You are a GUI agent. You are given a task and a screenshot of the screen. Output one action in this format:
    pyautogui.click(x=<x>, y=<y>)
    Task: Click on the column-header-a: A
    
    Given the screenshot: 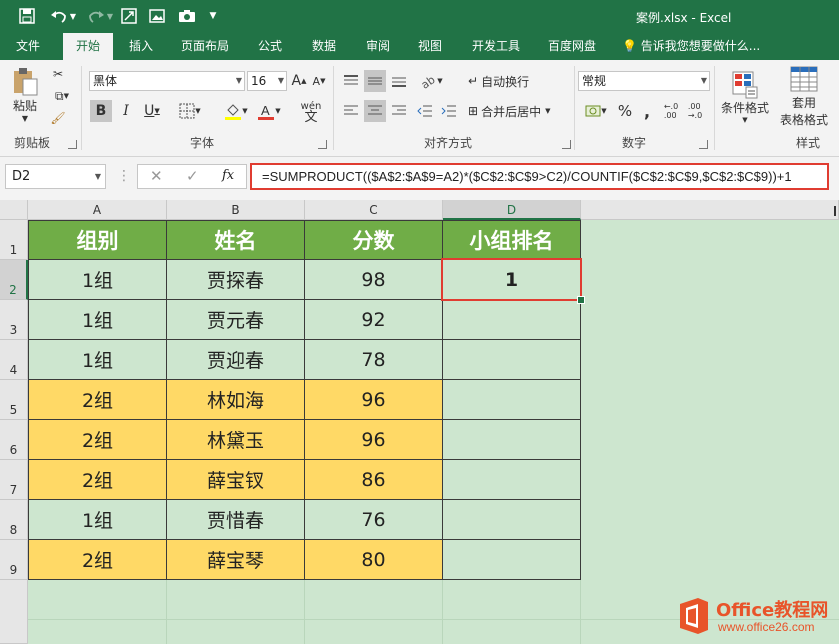 What is the action you would take?
    pyautogui.click(x=97, y=210)
    